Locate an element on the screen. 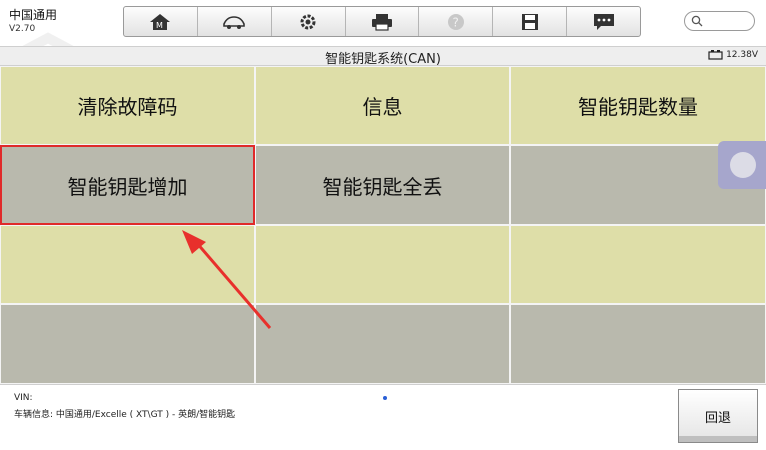 The height and width of the screenshot is (450, 766). svg-text: M is located at coordinates (159, 25).